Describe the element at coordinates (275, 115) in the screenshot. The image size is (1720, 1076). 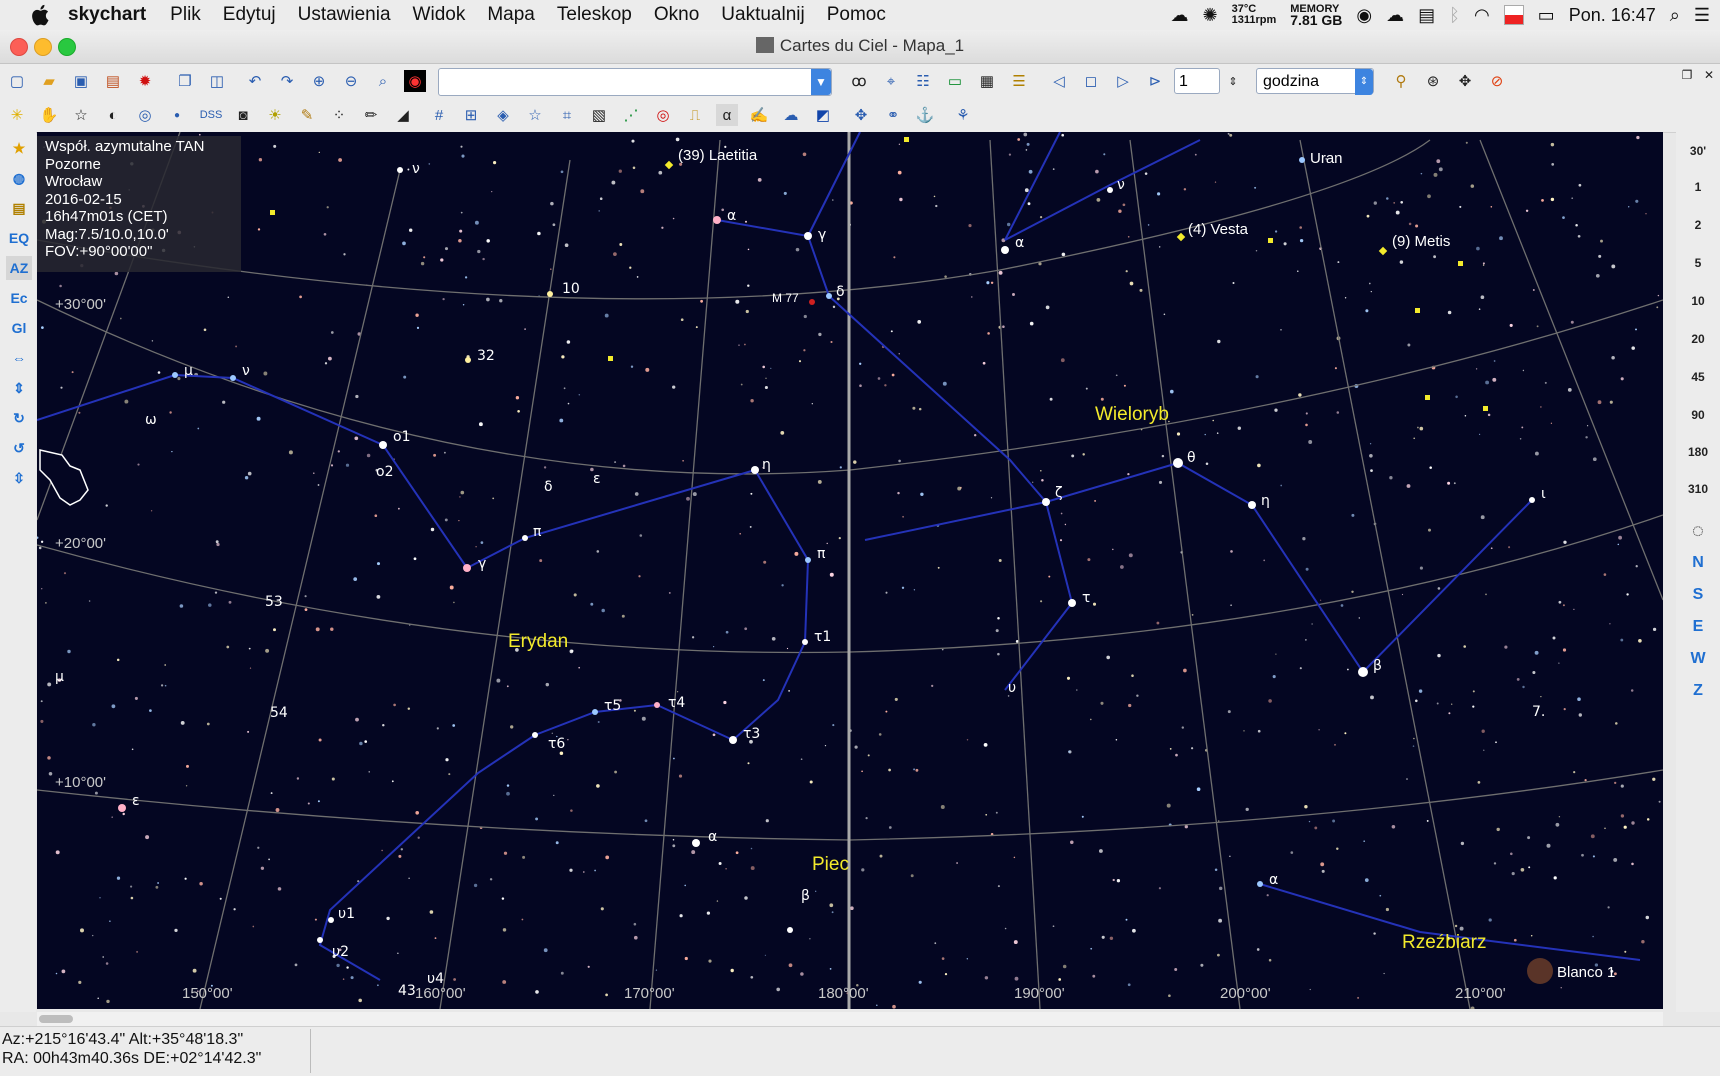
I see `lamp-icon: ☀` at that location.